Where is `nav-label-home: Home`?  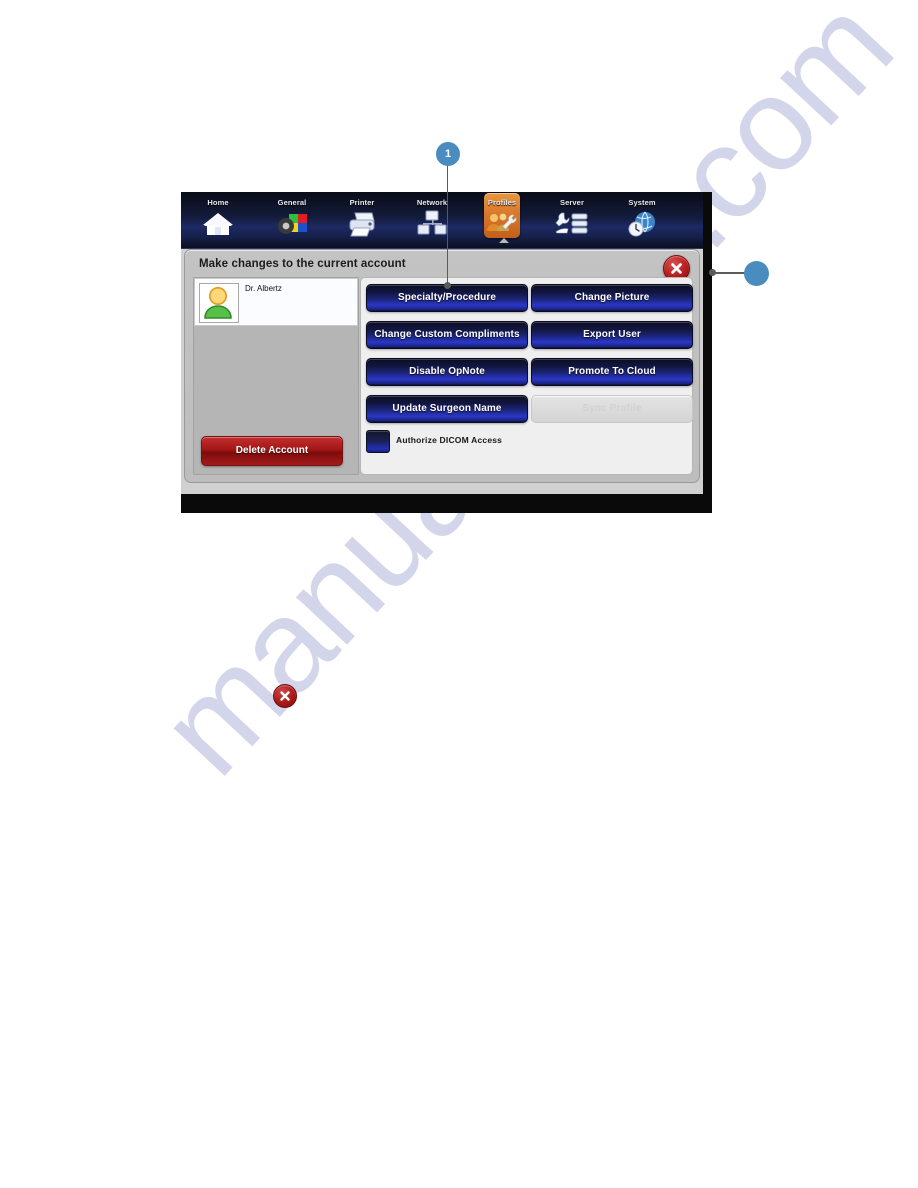
nav-label-home: Home is located at coordinates (218, 202).